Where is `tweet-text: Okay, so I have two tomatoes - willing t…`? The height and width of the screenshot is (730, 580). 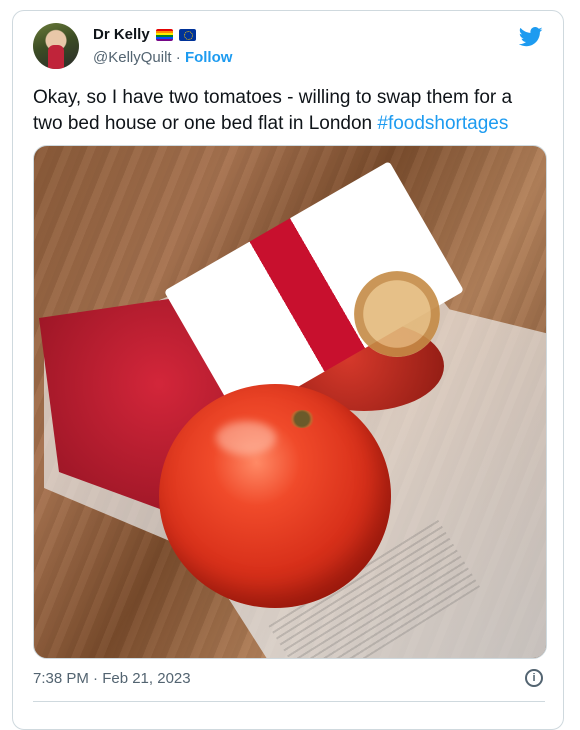
tweet-text: Okay, so I have two tomatoes - willing t… is located at coordinates (289, 111).